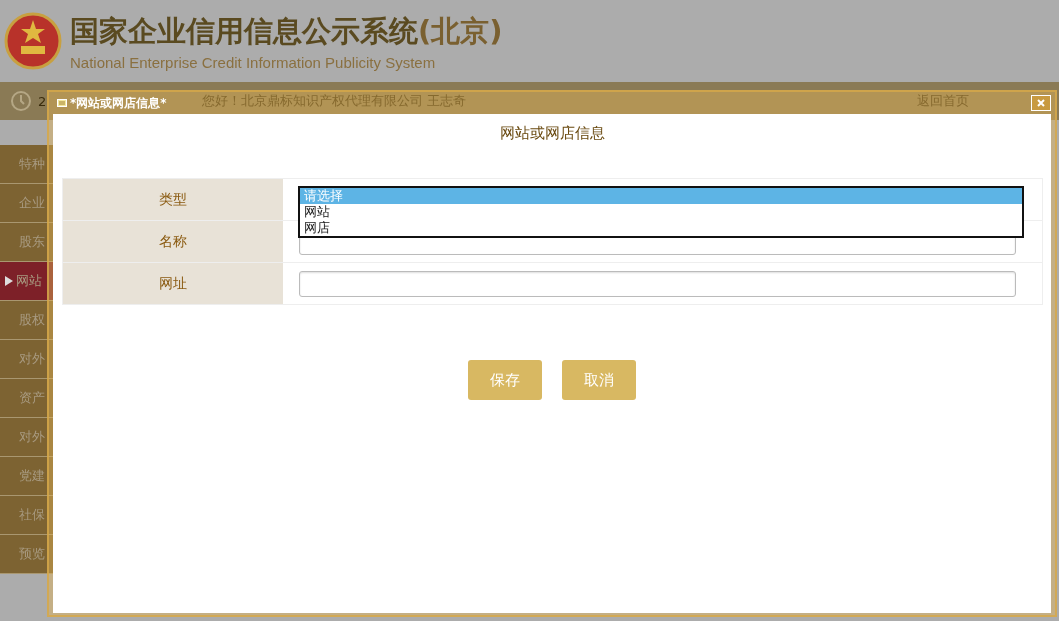  What do you see at coordinates (62, 103) in the screenshot?
I see `window-icon` at bounding box center [62, 103].